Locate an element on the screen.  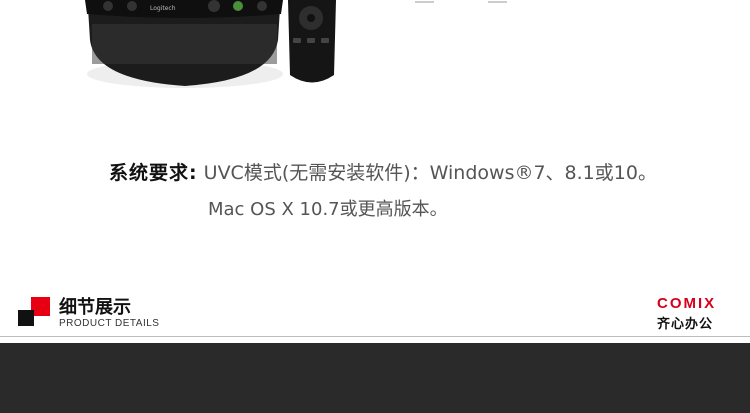
brand-logo: COMIX 齐心办公 is located at coordinates (695, 313).